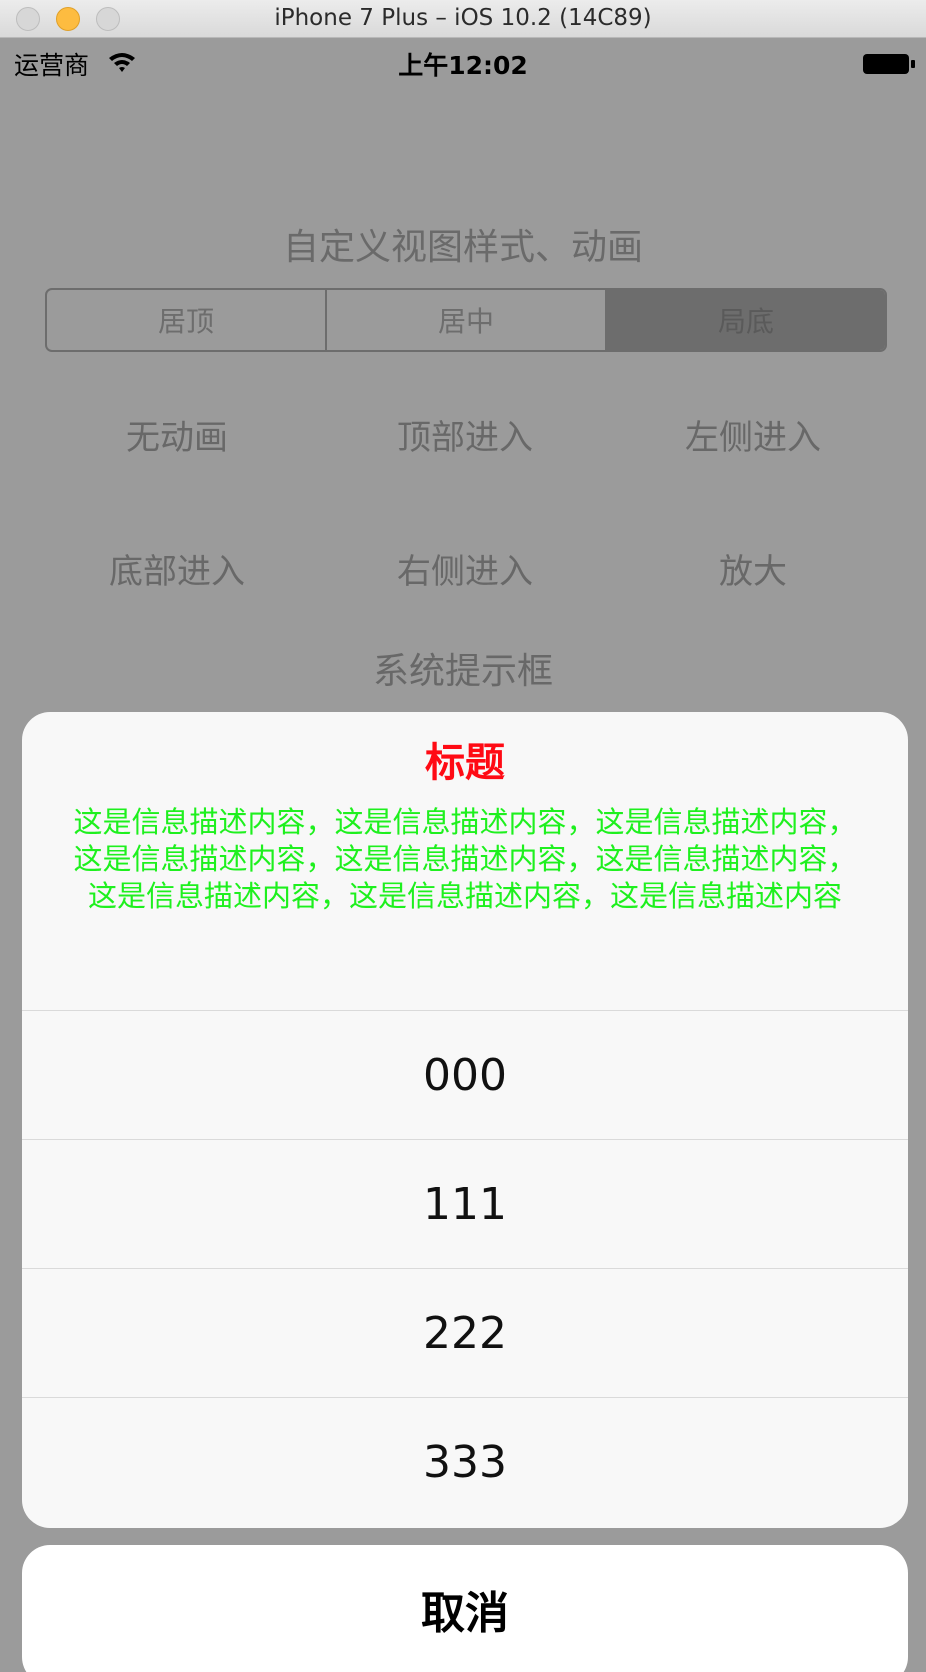 This screenshot has height=1672, width=926. I want to click on segment-bottom: 局底, so click(745, 320).